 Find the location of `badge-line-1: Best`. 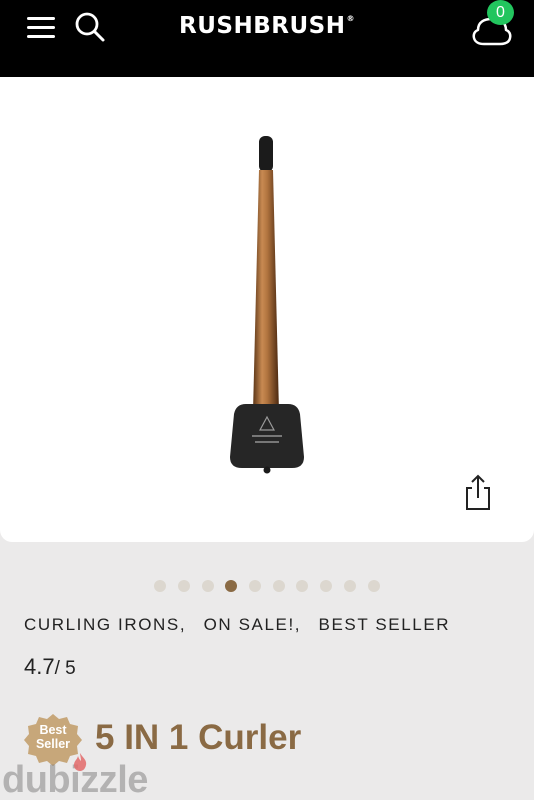

badge-line-1: Best is located at coordinates (53, 730).